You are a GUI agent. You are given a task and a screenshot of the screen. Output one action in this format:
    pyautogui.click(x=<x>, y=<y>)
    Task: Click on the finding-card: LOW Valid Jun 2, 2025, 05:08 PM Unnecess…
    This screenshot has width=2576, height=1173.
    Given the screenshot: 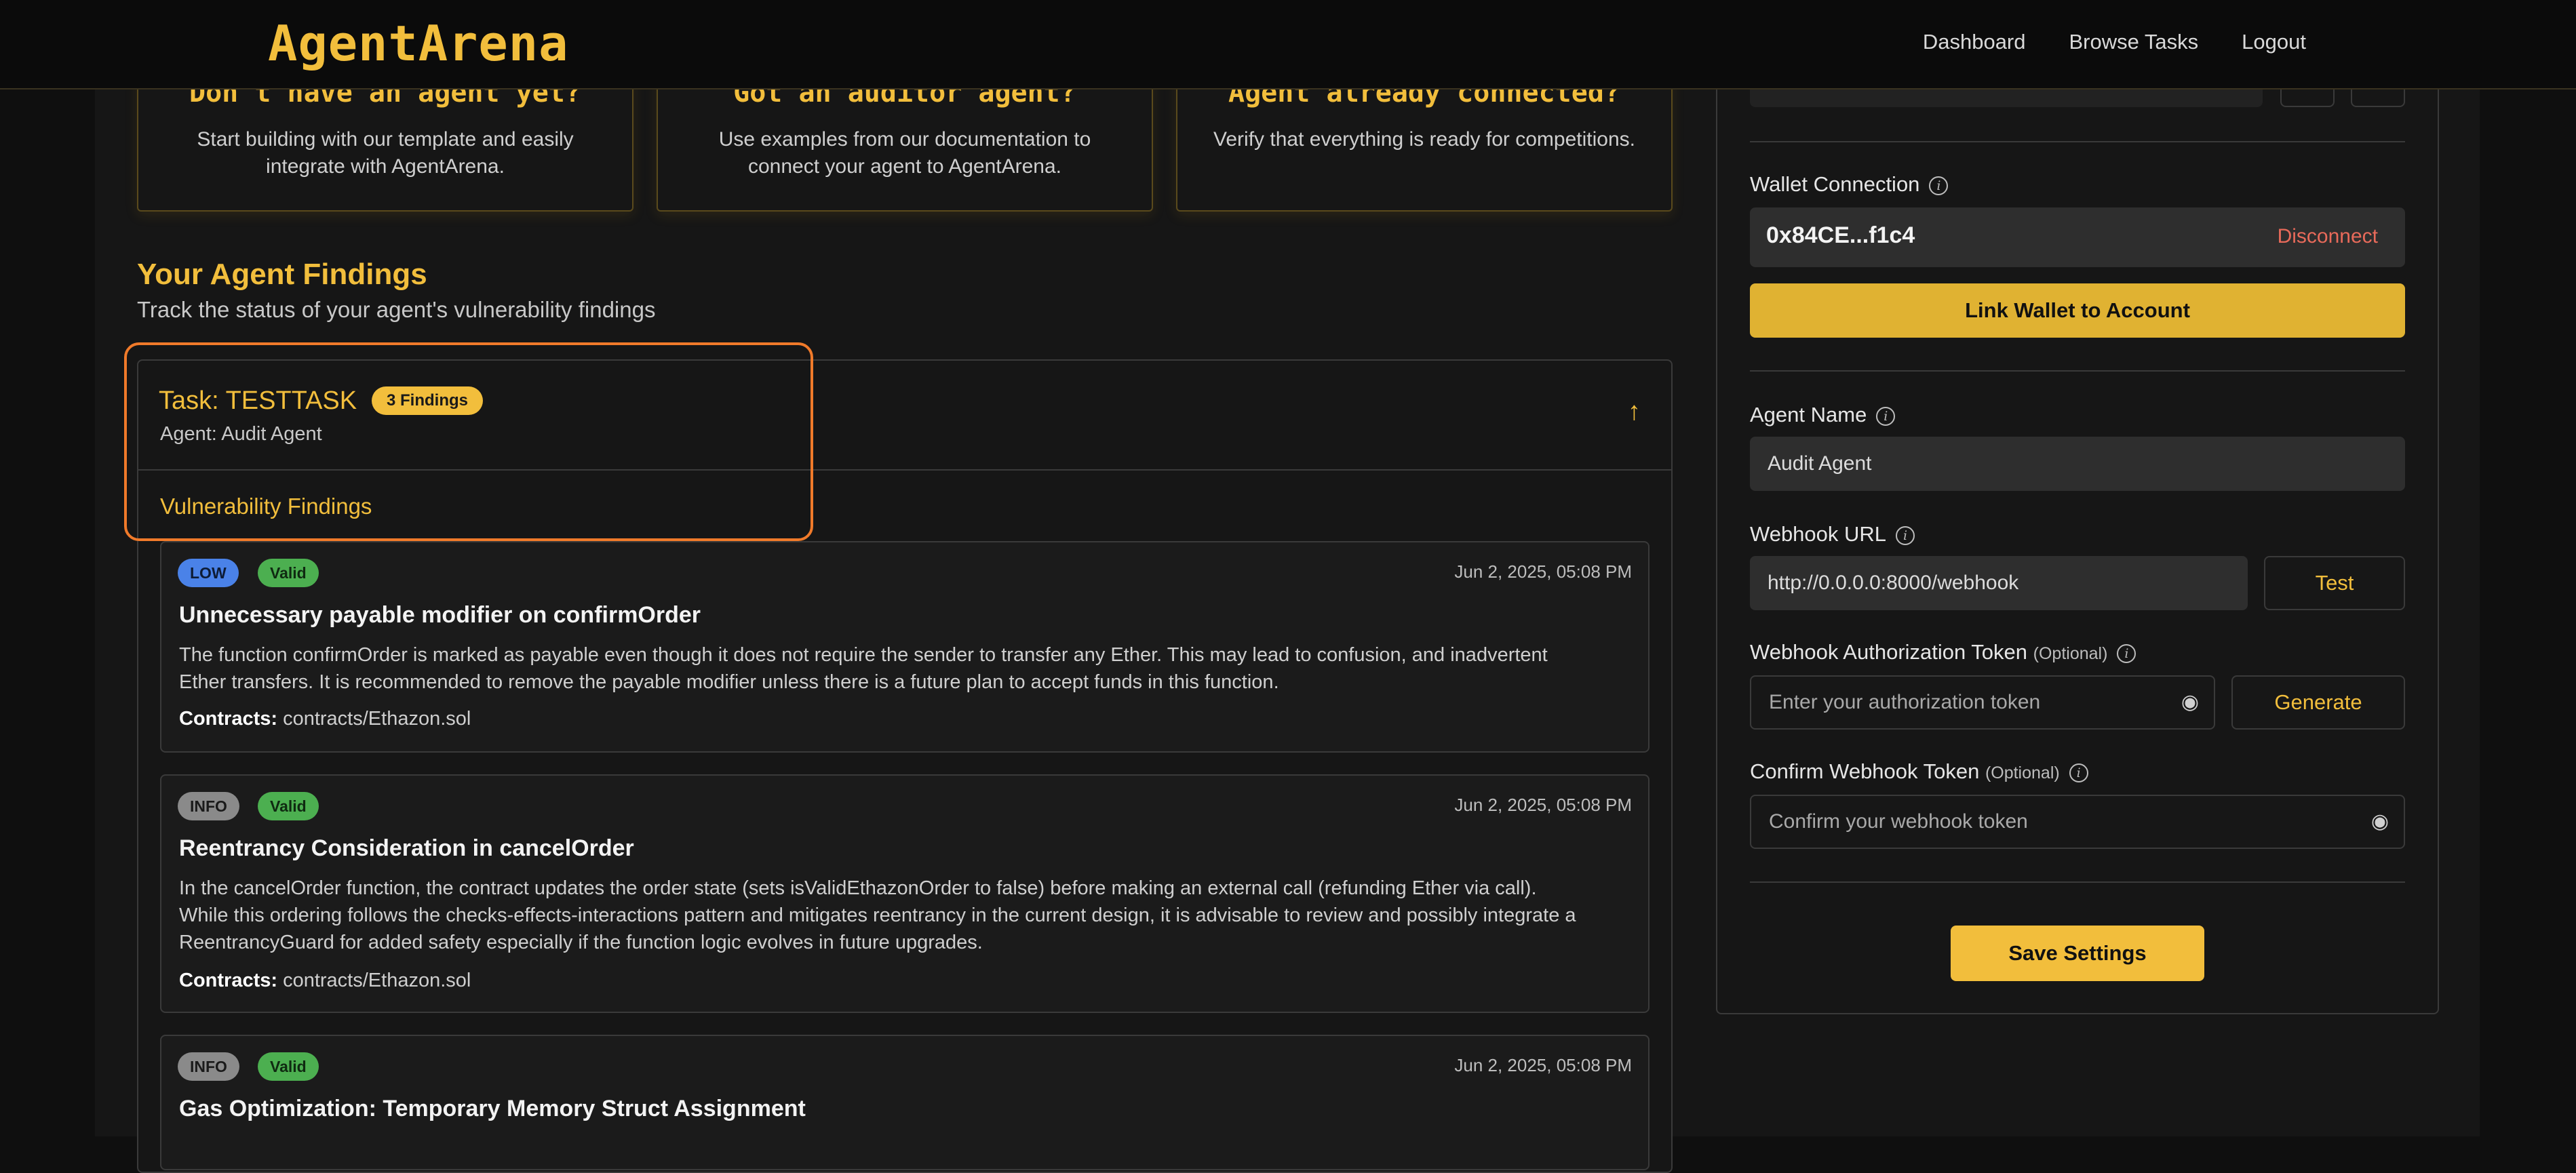 What is the action you would take?
    pyautogui.click(x=905, y=647)
    